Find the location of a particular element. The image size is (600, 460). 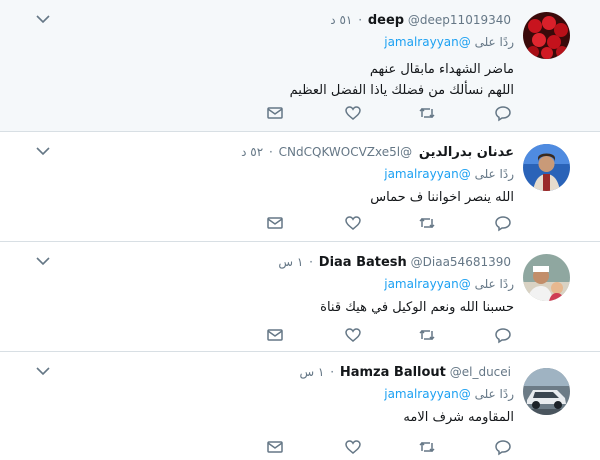

tweet-text-line: حسبنا الله ونعم الوكيل في هيك قناة is located at coordinates (417, 307).